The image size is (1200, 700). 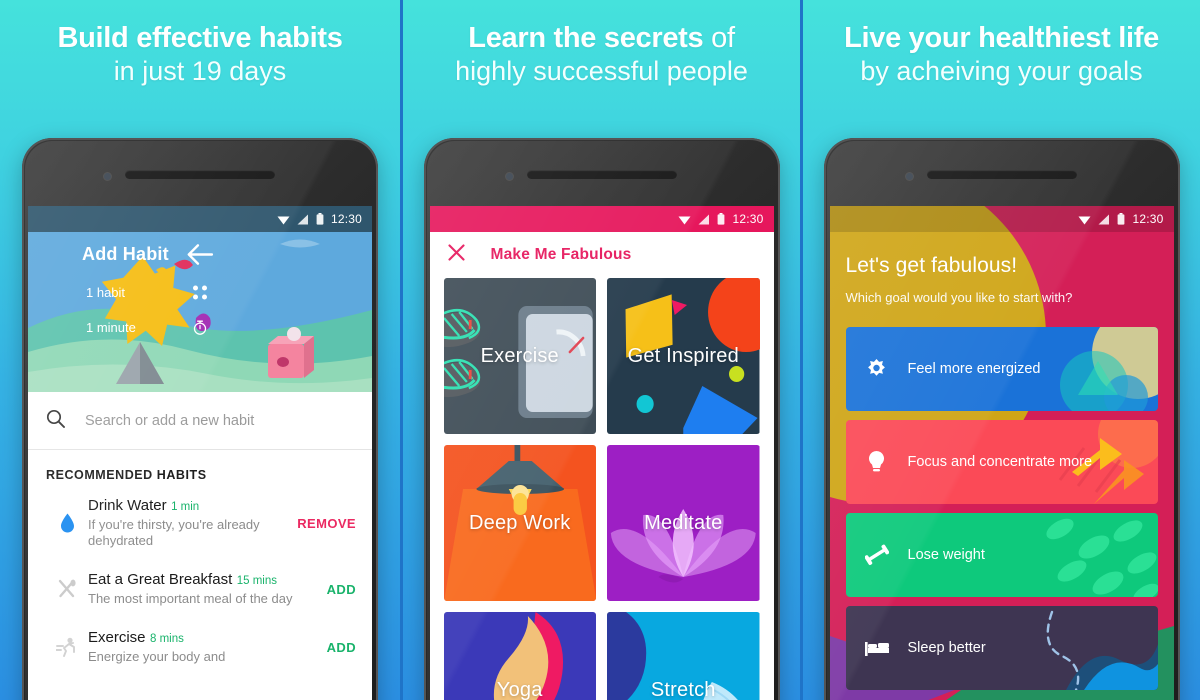 What do you see at coordinates (200, 38) in the screenshot?
I see `headline-bold: Build effective habits` at bounding box center [200, 38].